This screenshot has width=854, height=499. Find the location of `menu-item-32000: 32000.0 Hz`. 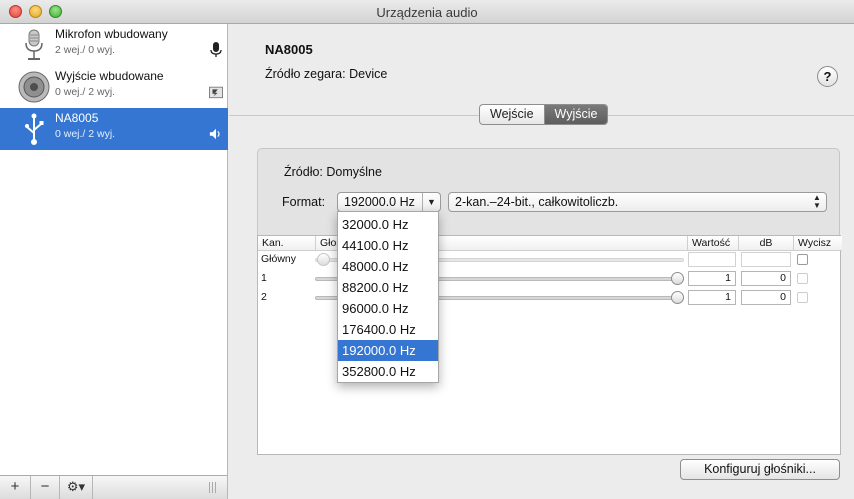

menu-item-32000: 32000.0 Hz is located at coordinates (388, 224).